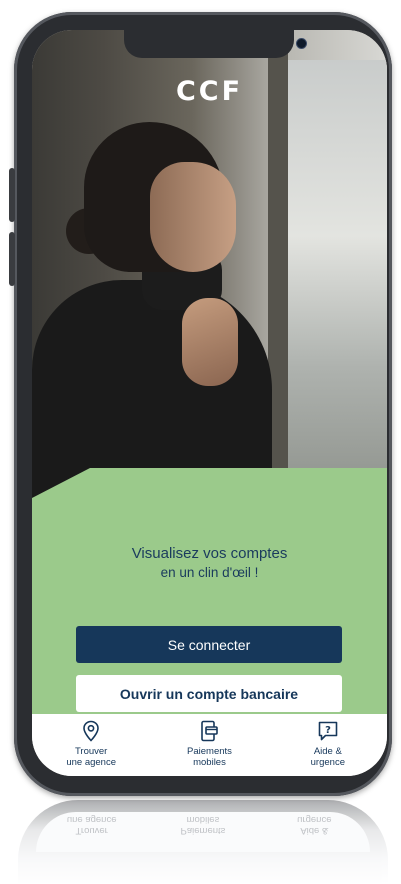  I want to click on nav-label-find-agency: Trouver une agence, so click(91, 757).